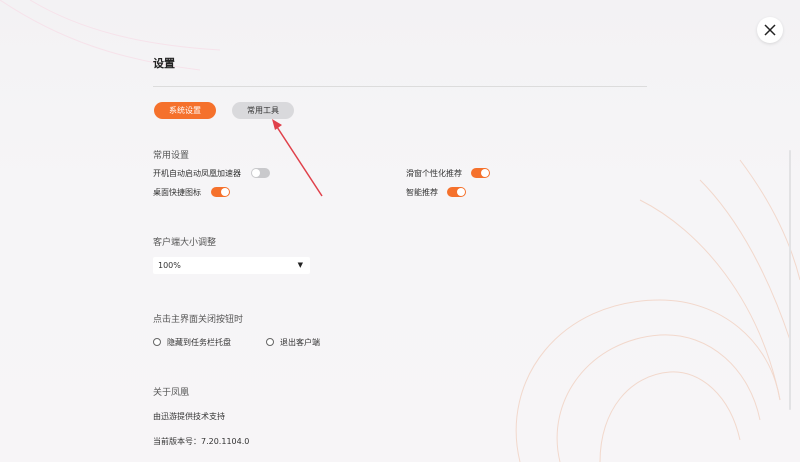  What do you see at coordinates (177, 192) in the screenshot?
I see `option-desktop-shortcut-label: 桌面快捷图标` at bounding box center [177, 192].